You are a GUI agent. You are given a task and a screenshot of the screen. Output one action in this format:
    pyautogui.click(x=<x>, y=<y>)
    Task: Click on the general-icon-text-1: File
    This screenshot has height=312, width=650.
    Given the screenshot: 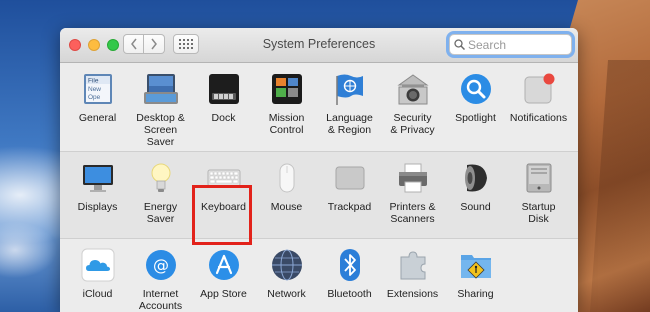 What is the action you would take?
    pyautogui.click(x=93, y=81)
    